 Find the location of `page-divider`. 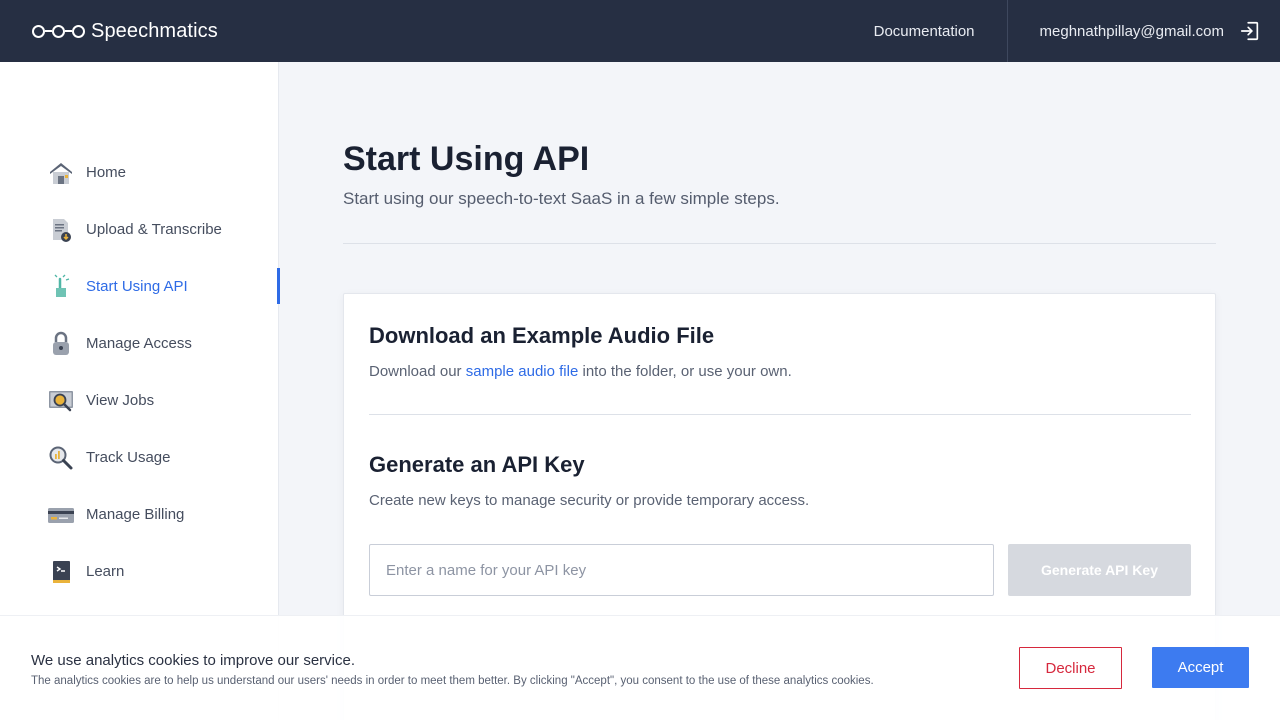

page-divider is located at coordinates (779, 243).